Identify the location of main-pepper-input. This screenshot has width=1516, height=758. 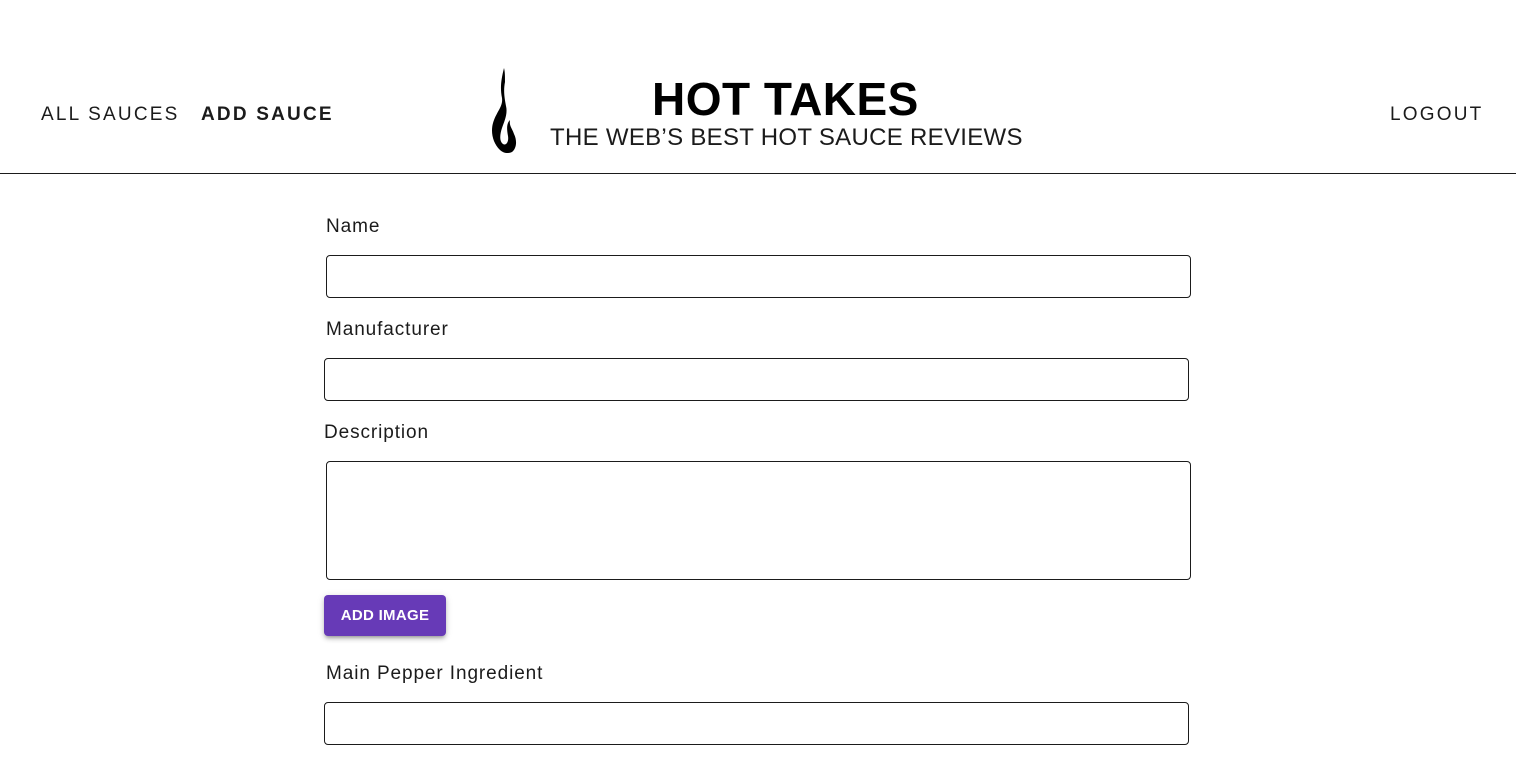
(756, 723).